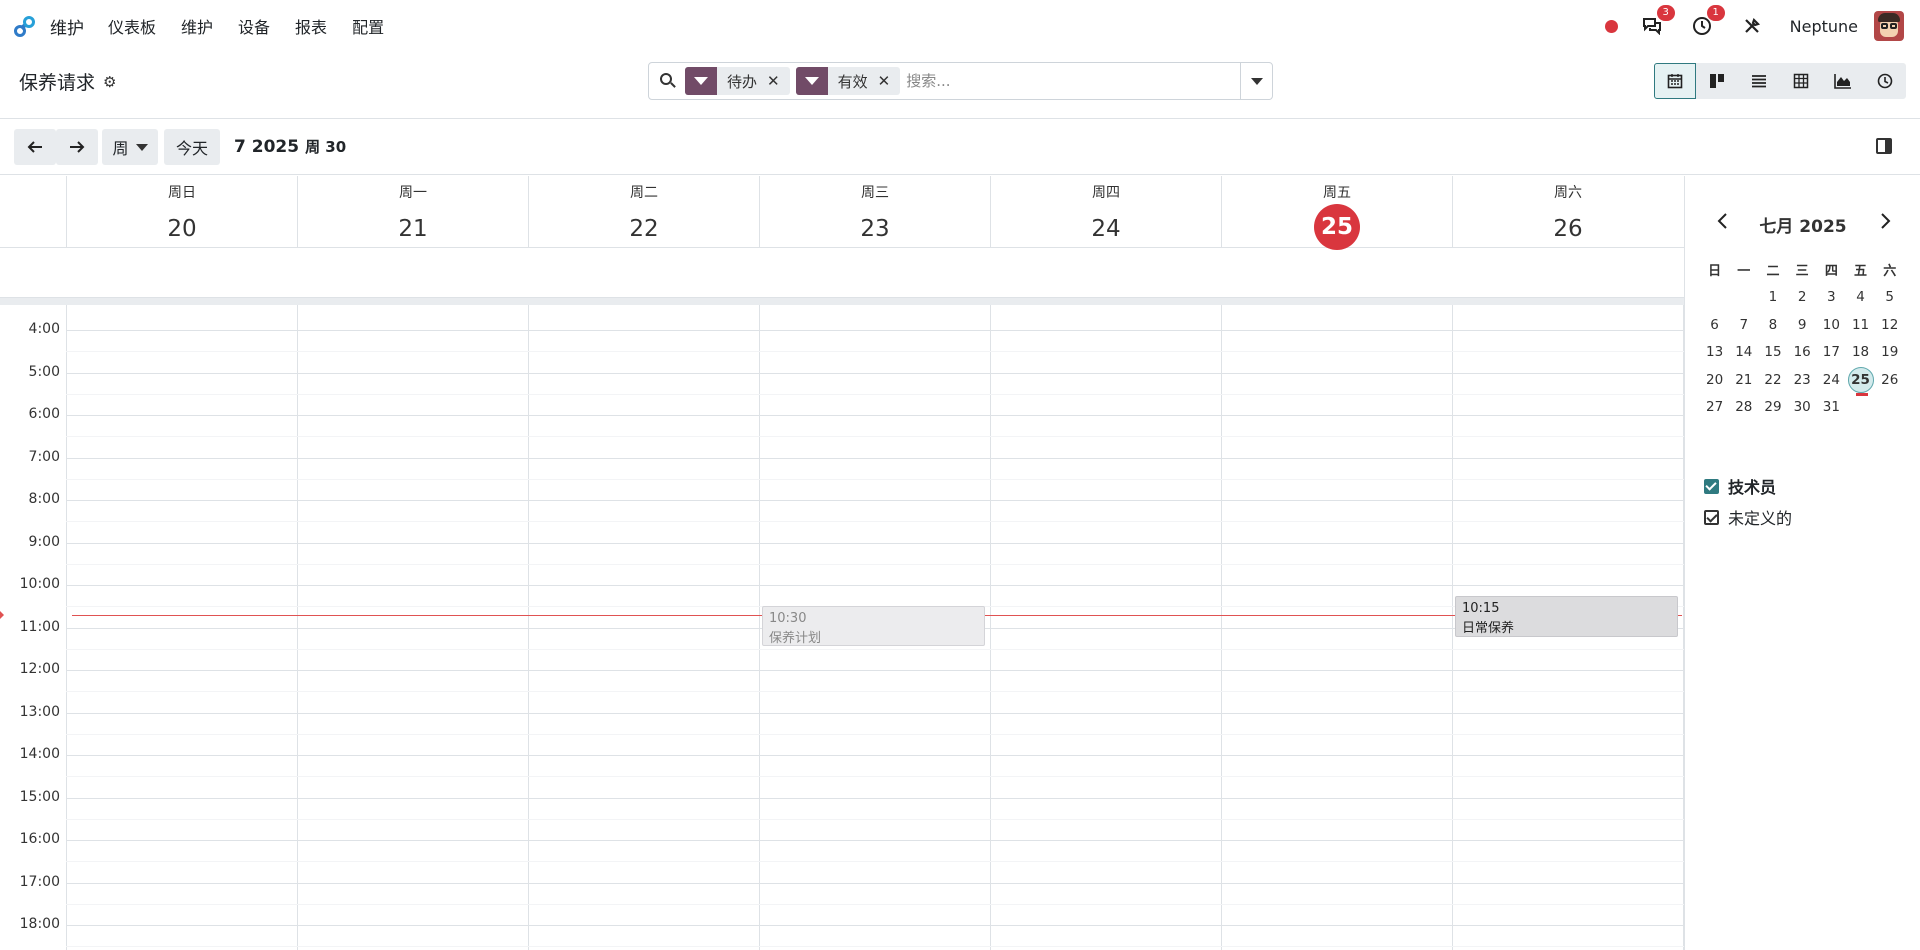 Image resolution: width=1920 pixels, height=950 pixels. What do you see at coordinates (1717, 81) in the screenshot?
I see `kanban-view-button` at bounding box center [1717, 81].